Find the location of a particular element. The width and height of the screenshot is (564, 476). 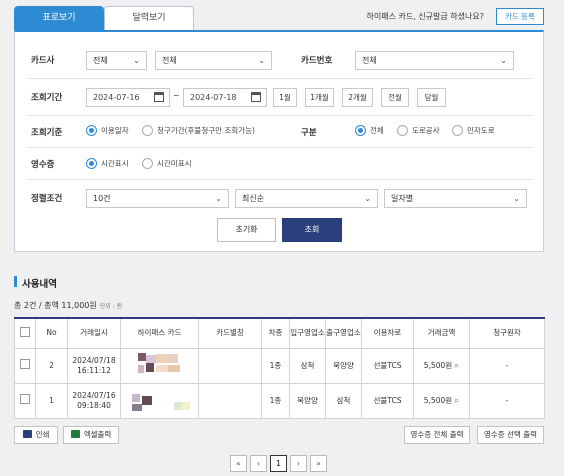

sort-basis-select: 일자별 ⌄ is located at coordinates (455, 198).